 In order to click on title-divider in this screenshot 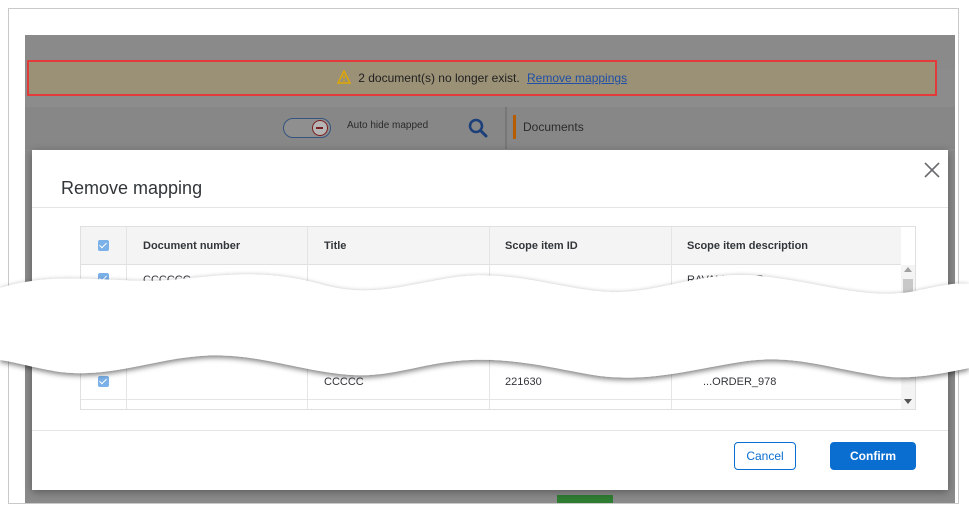, I will do `click(490, 207)`.